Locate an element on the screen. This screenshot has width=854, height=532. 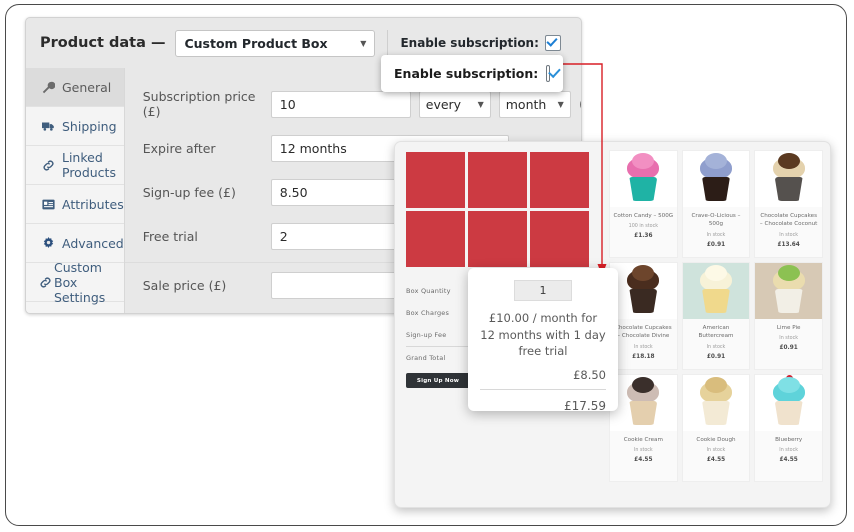
product-price: £13.64 is located at coordinates (788, 244).